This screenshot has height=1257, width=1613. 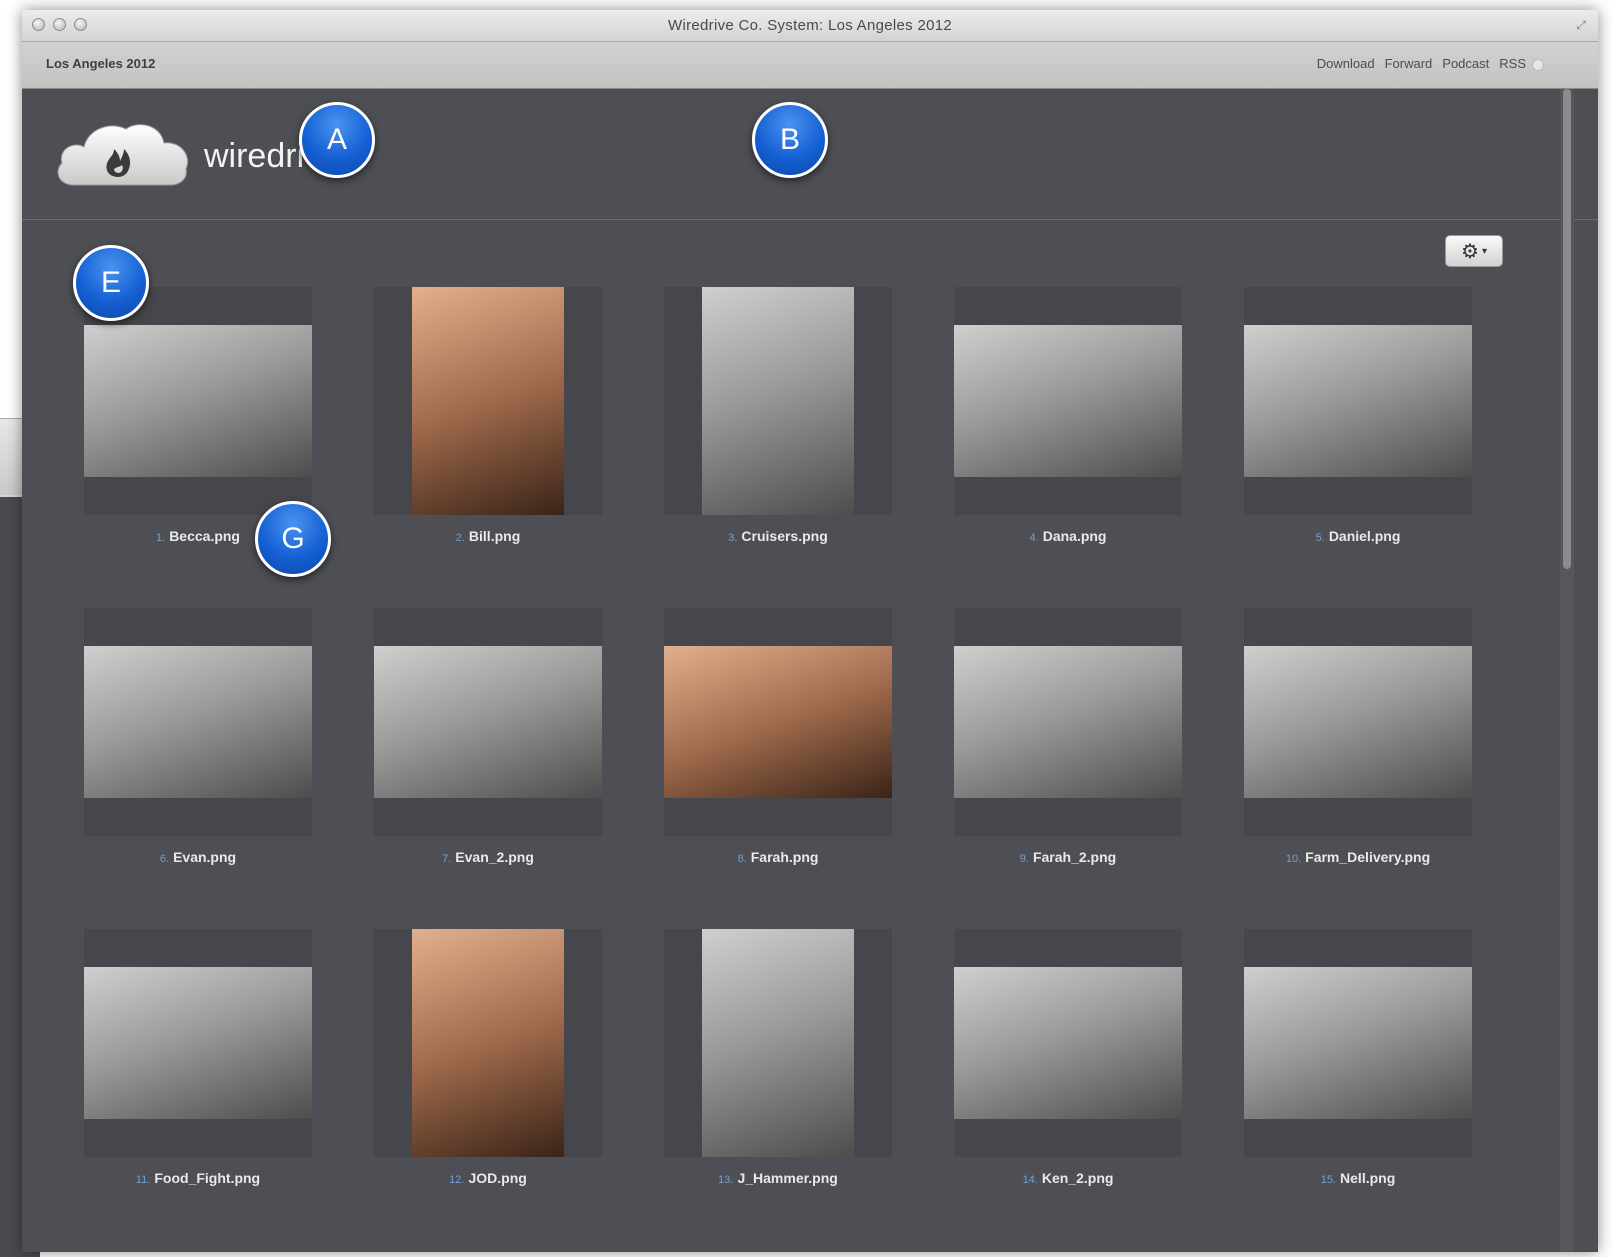 What do you see at coordinates (1030, 1180) in the screenshot?
I see `file-number: 14.` at bounding box center [1030, 1180].